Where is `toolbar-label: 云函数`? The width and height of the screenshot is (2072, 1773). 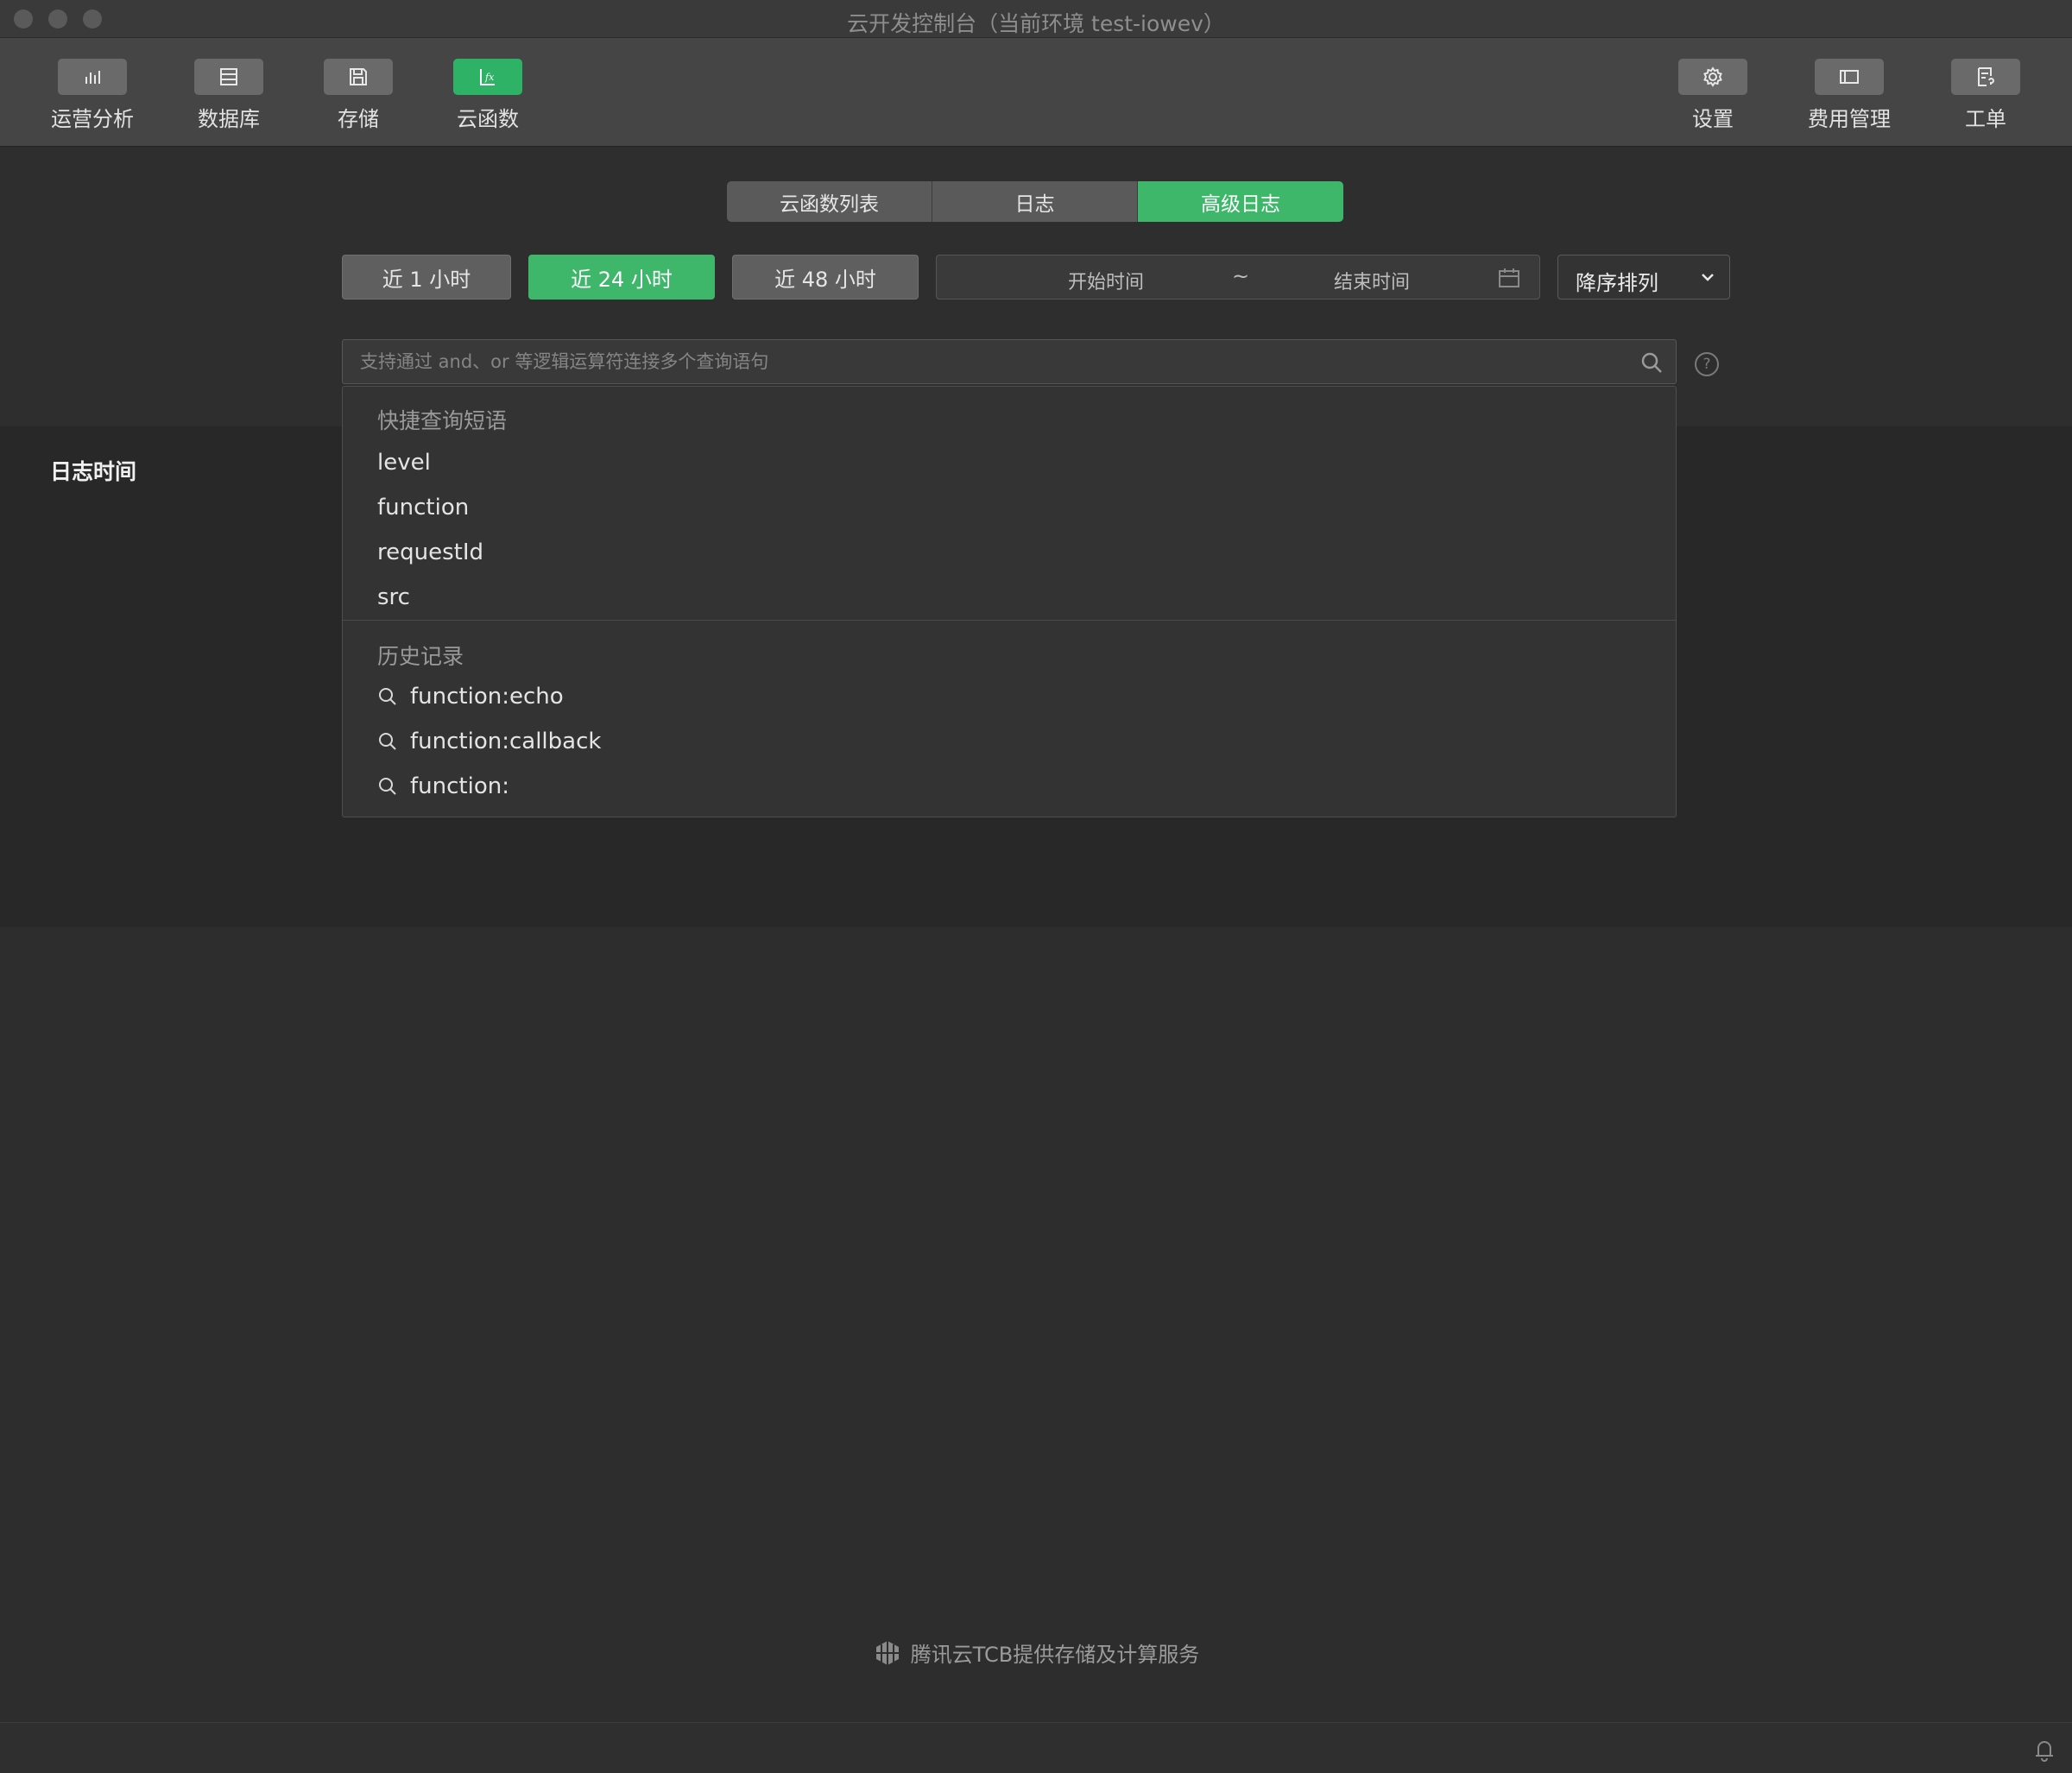 toolbar-label: 云函数 is located at coordinates (488, 119).